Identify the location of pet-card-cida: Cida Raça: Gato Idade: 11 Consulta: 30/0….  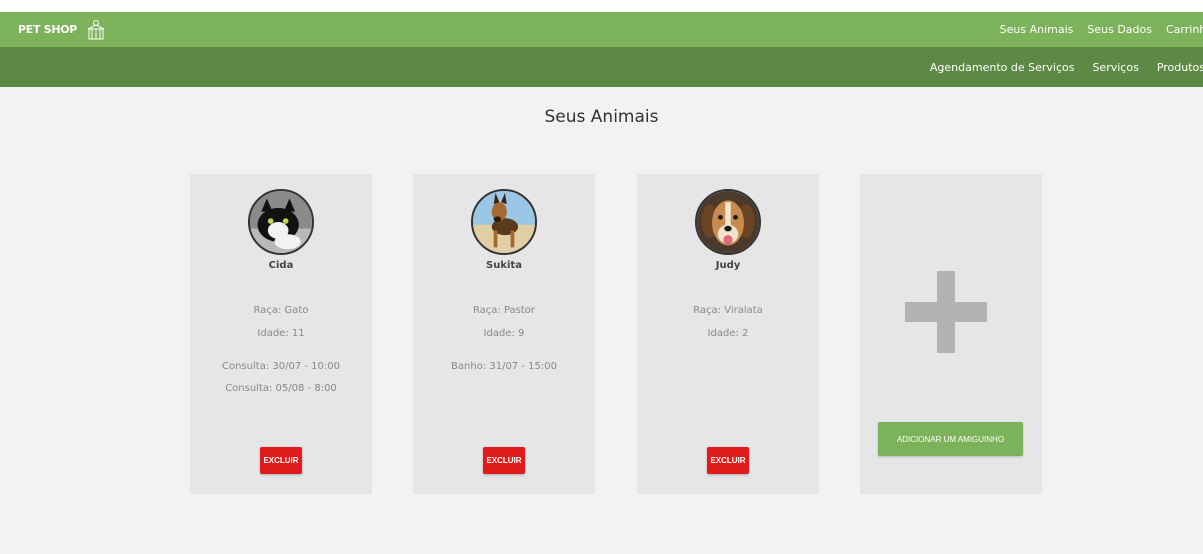
(281, 334).